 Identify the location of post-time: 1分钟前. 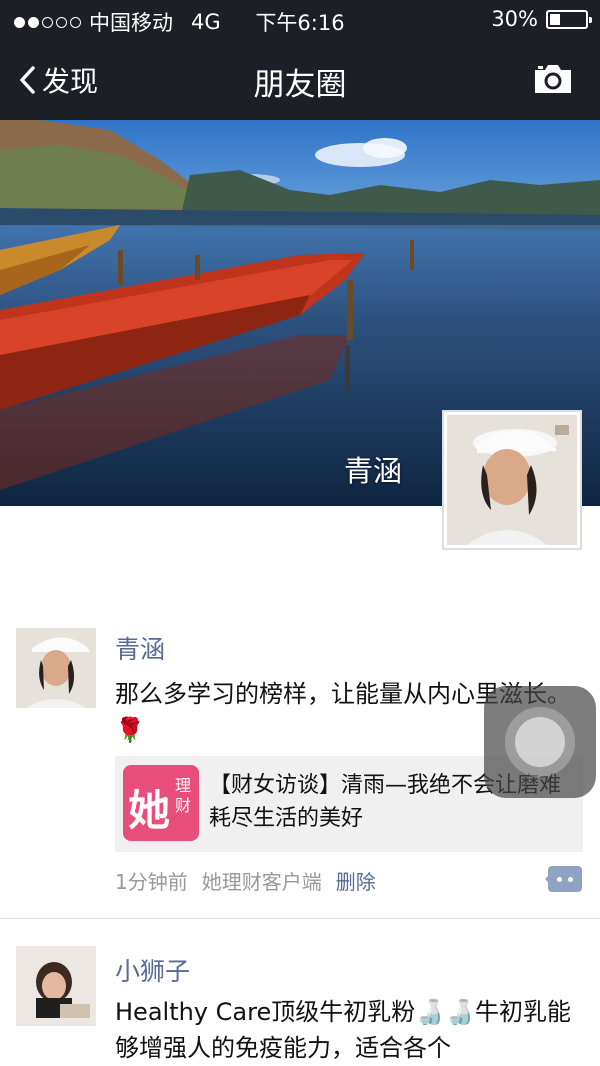
(151, 882).